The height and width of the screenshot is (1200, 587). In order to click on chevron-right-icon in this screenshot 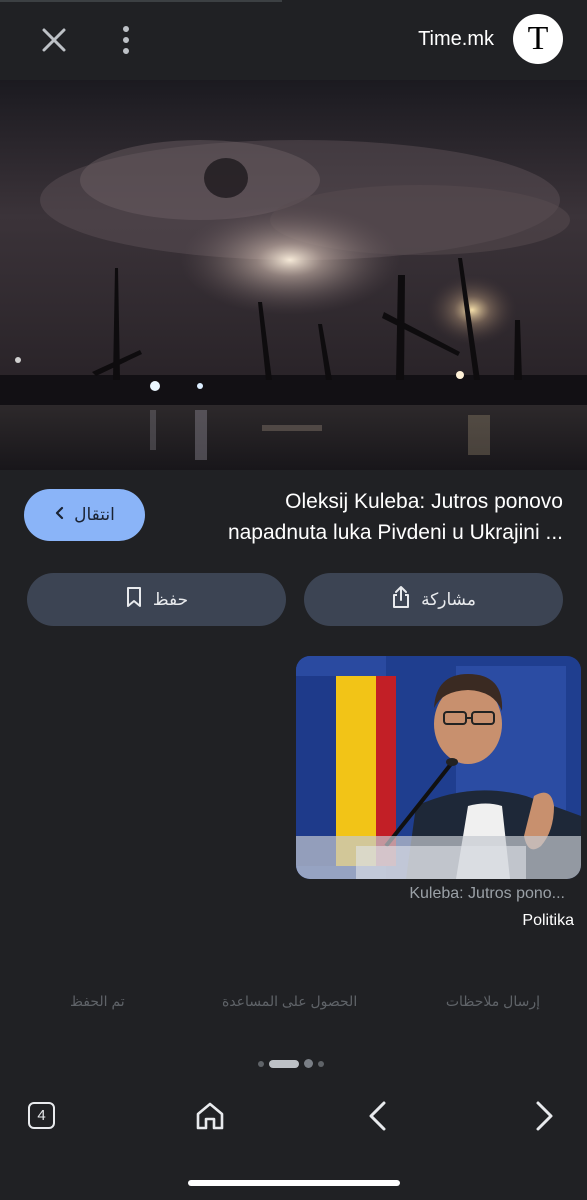, I will do `click(544, 1116)`.